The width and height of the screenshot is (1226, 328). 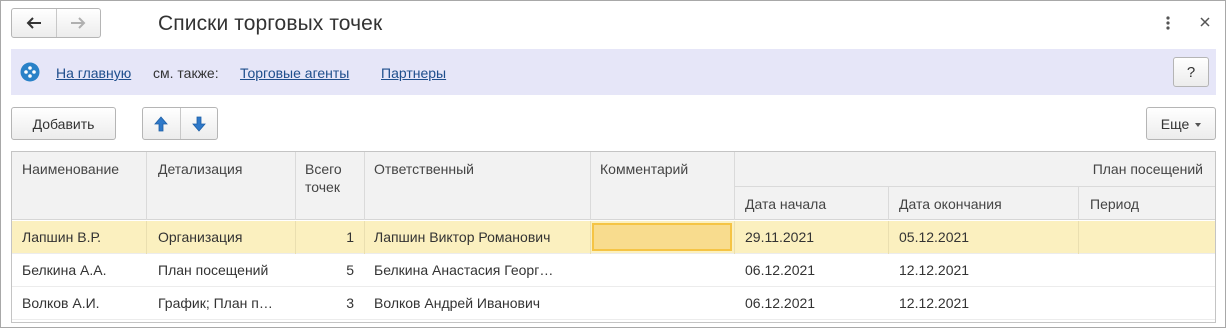 I want to click on header-start-date: Дата начала, so click(x=785, y=204).